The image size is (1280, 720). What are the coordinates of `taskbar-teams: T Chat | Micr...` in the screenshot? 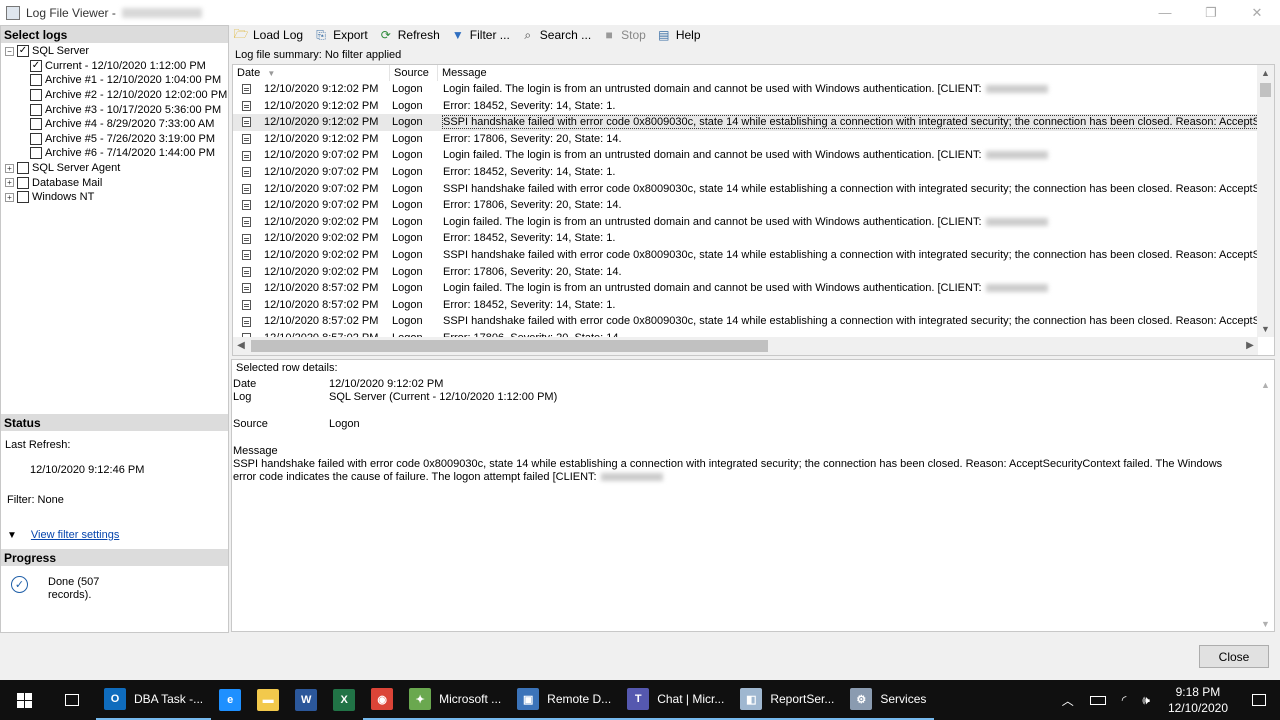 It's located at (676, 700).